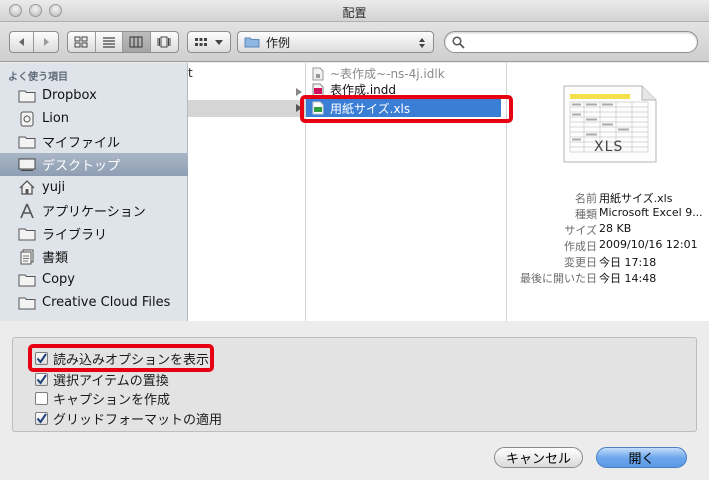 The width and height of the screenshot is (709, 480). What do you see at coordinates (138, 420) in the screenshot?
I see `option-label: グリッドフォーマットの適用` at bounding box center [138, 420].